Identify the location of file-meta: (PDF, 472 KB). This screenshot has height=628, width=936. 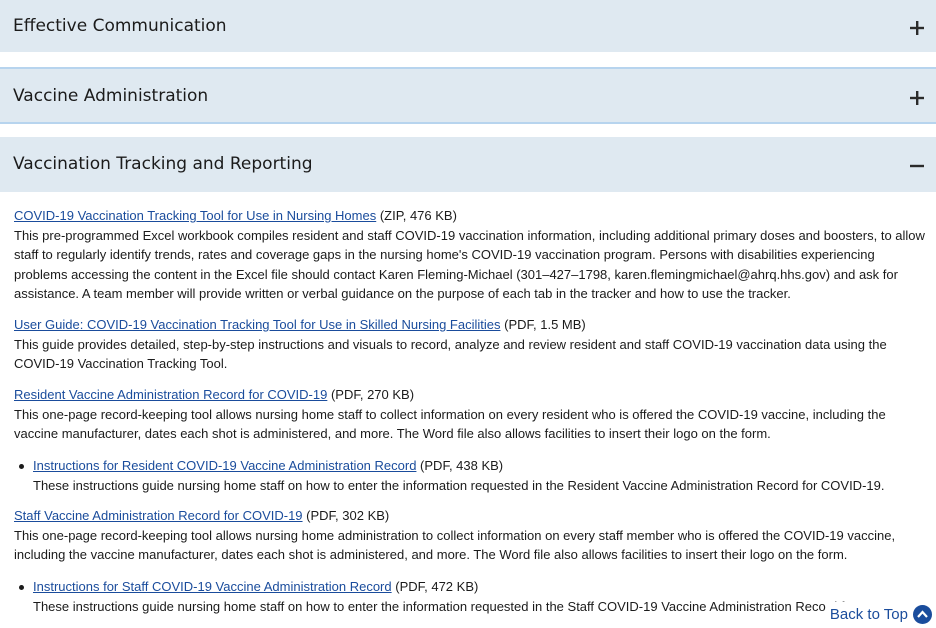
(435, 586).